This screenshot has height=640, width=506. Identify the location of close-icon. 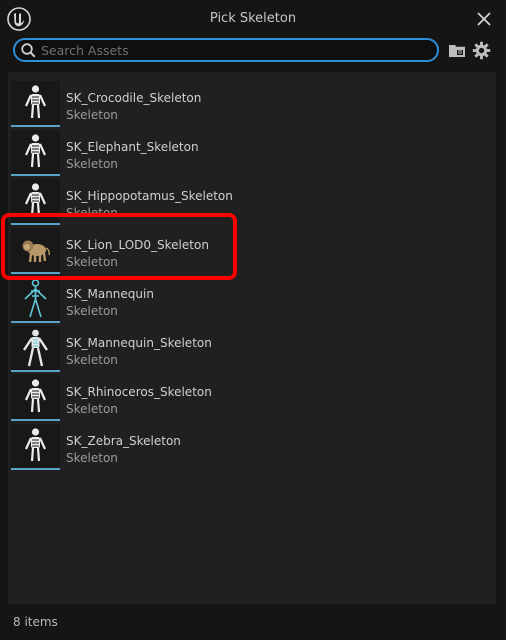
(484, 19).